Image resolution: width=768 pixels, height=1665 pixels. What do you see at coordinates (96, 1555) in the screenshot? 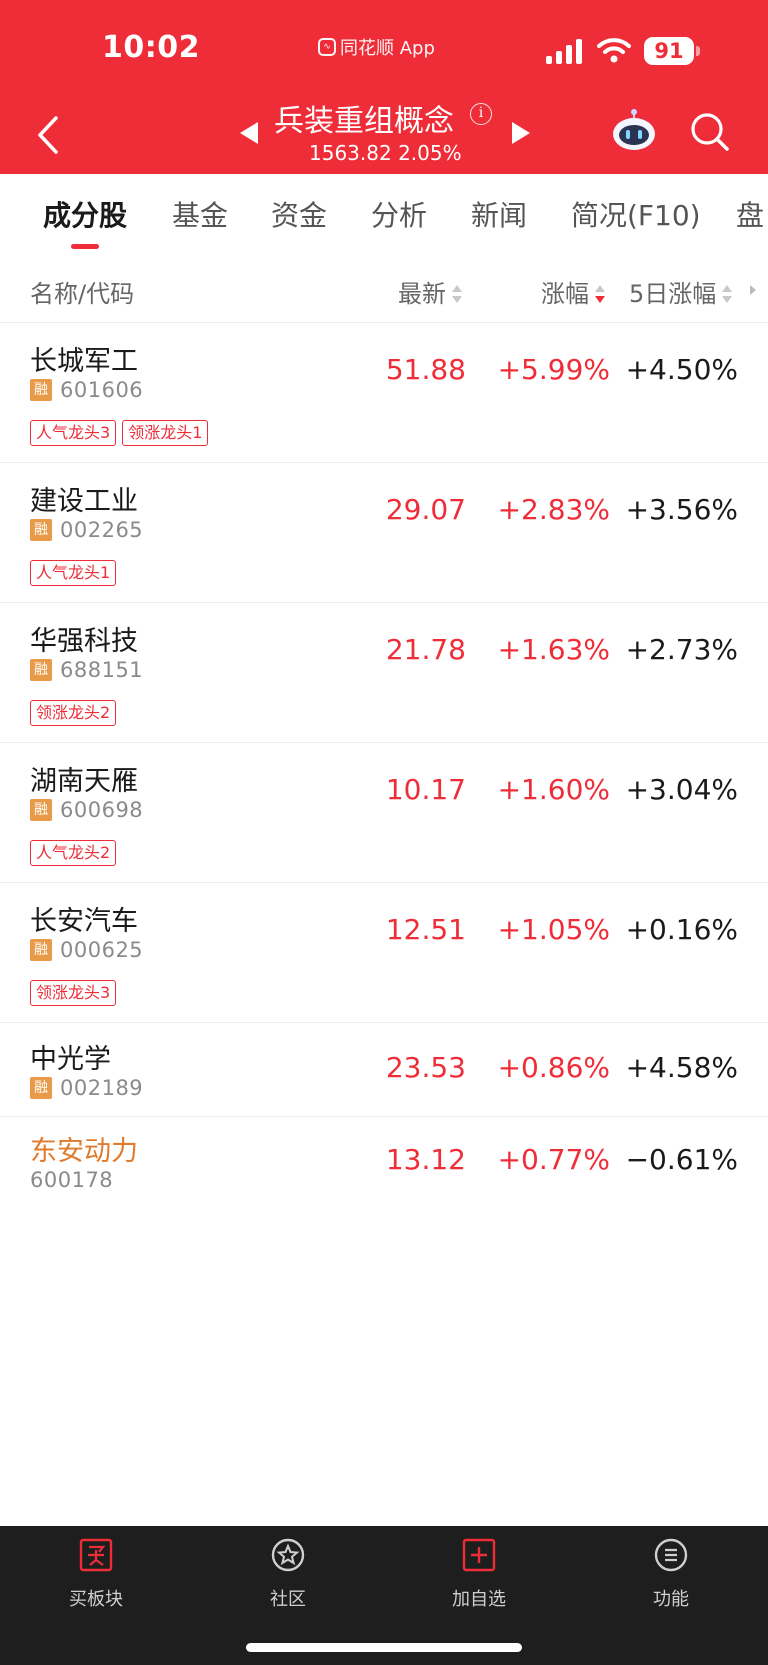
I see `buy-icon` at bounding box center [96, 1555].